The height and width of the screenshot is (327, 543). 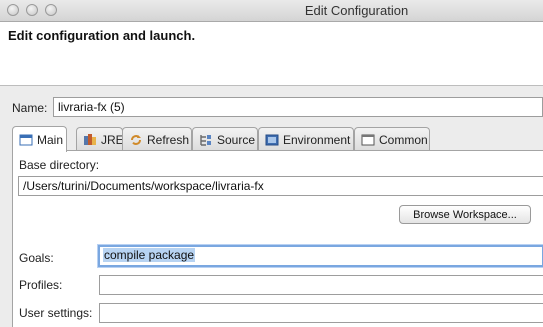 What do you see at coordinates (90, 140) in the screenshot?
I see `jre-icon` at bounding box center [90, 140].